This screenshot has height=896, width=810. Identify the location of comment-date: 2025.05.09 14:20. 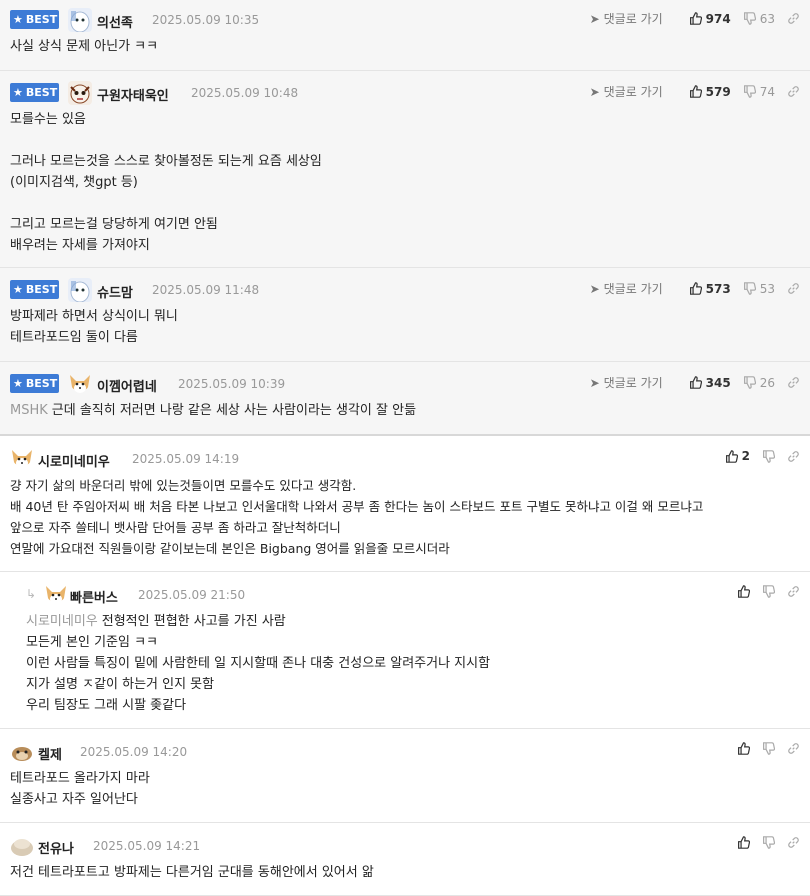
(134, 752).